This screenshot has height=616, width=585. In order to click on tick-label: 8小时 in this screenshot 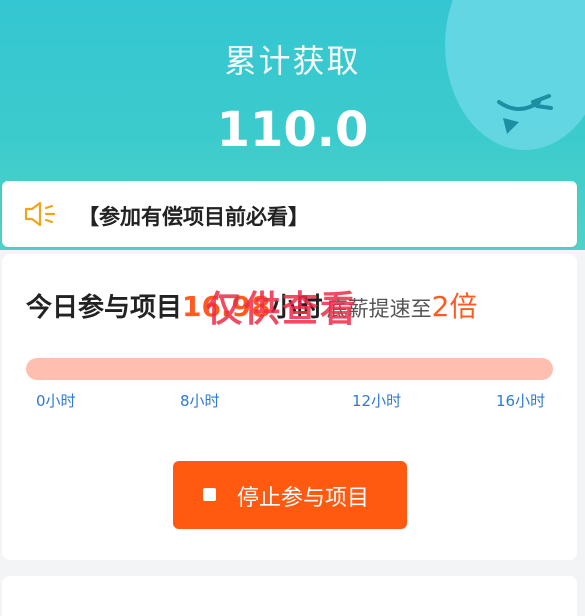, I will do `click(200, 401)`.